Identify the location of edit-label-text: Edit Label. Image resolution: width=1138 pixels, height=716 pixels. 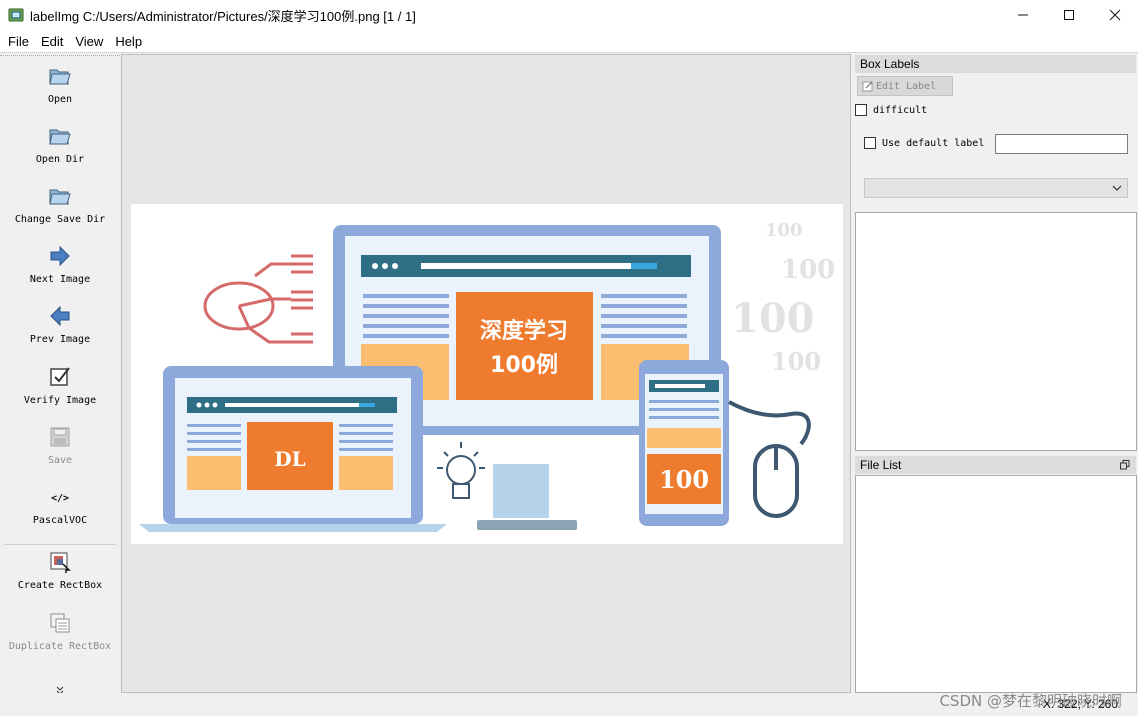
(906, 86).